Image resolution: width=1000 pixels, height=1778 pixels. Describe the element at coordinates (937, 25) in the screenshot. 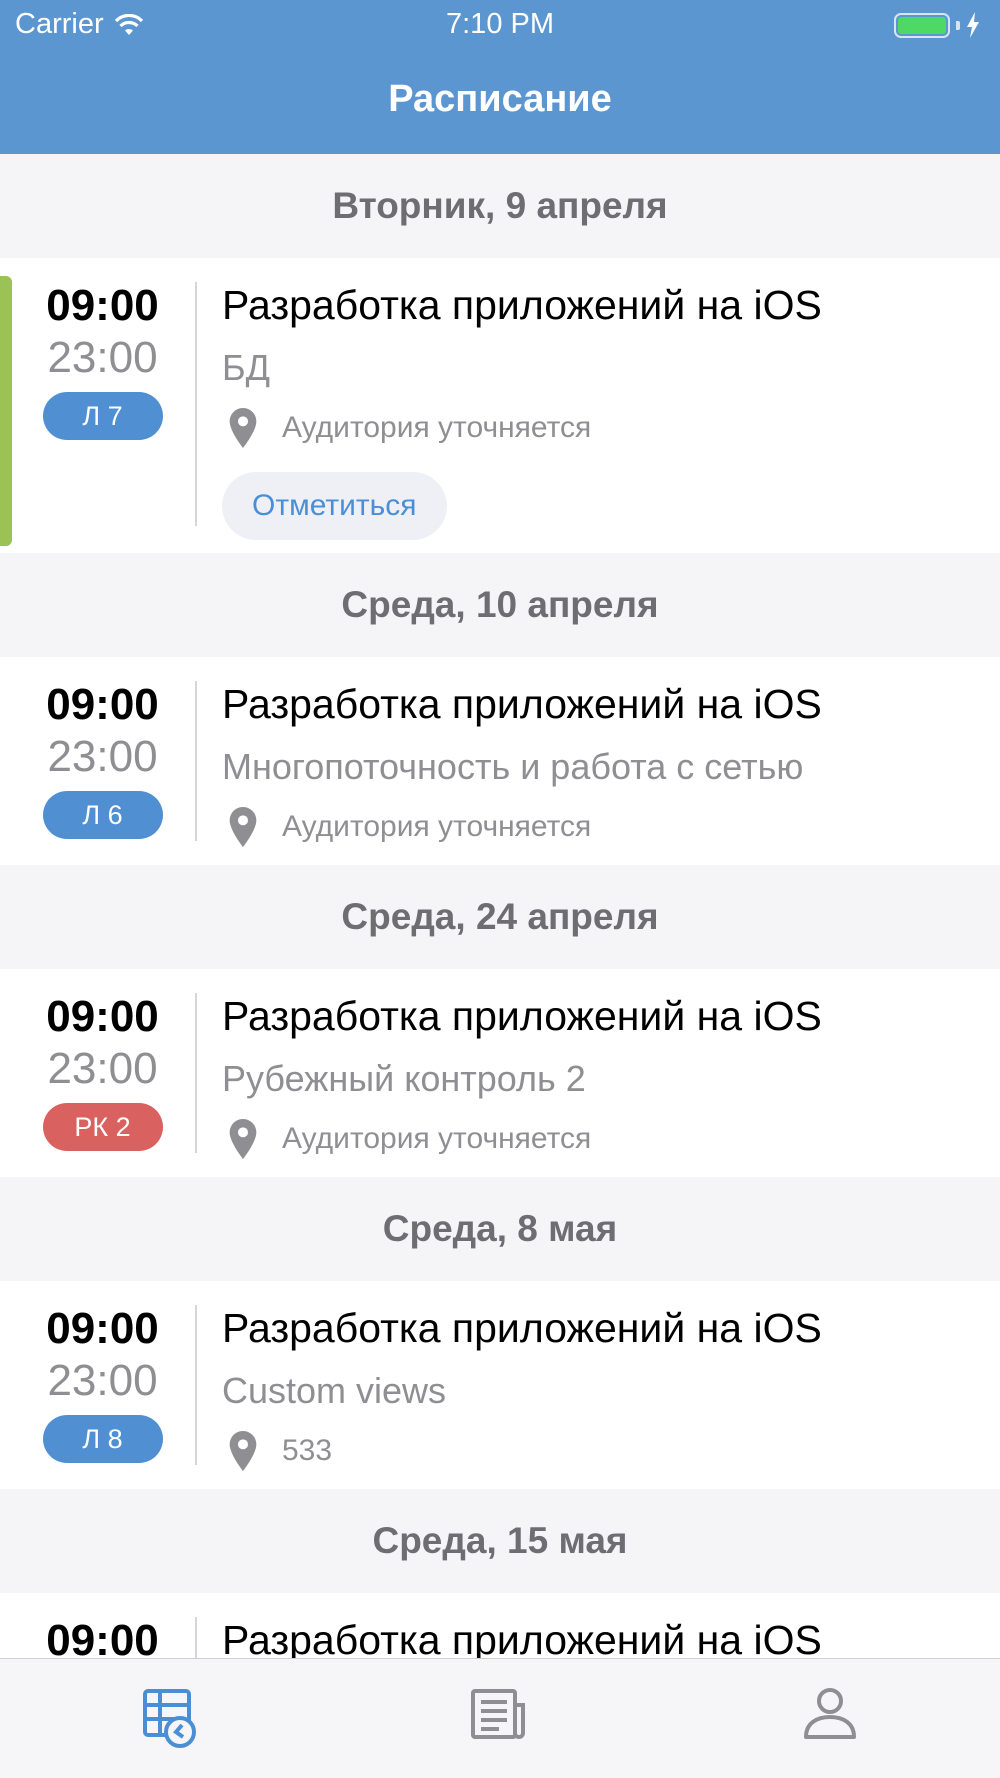

I see `battery-icon` at that location.